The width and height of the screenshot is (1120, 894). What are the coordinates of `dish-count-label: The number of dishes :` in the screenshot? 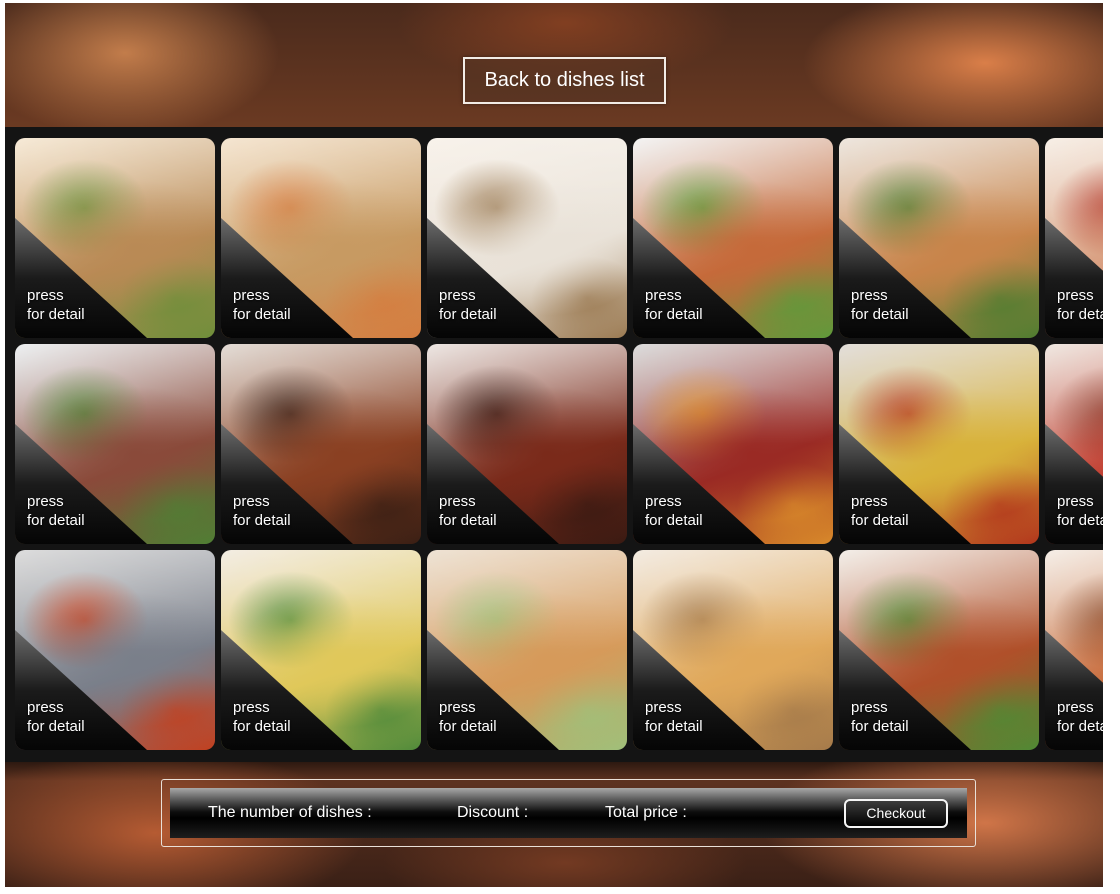 It's located at (290, 812).